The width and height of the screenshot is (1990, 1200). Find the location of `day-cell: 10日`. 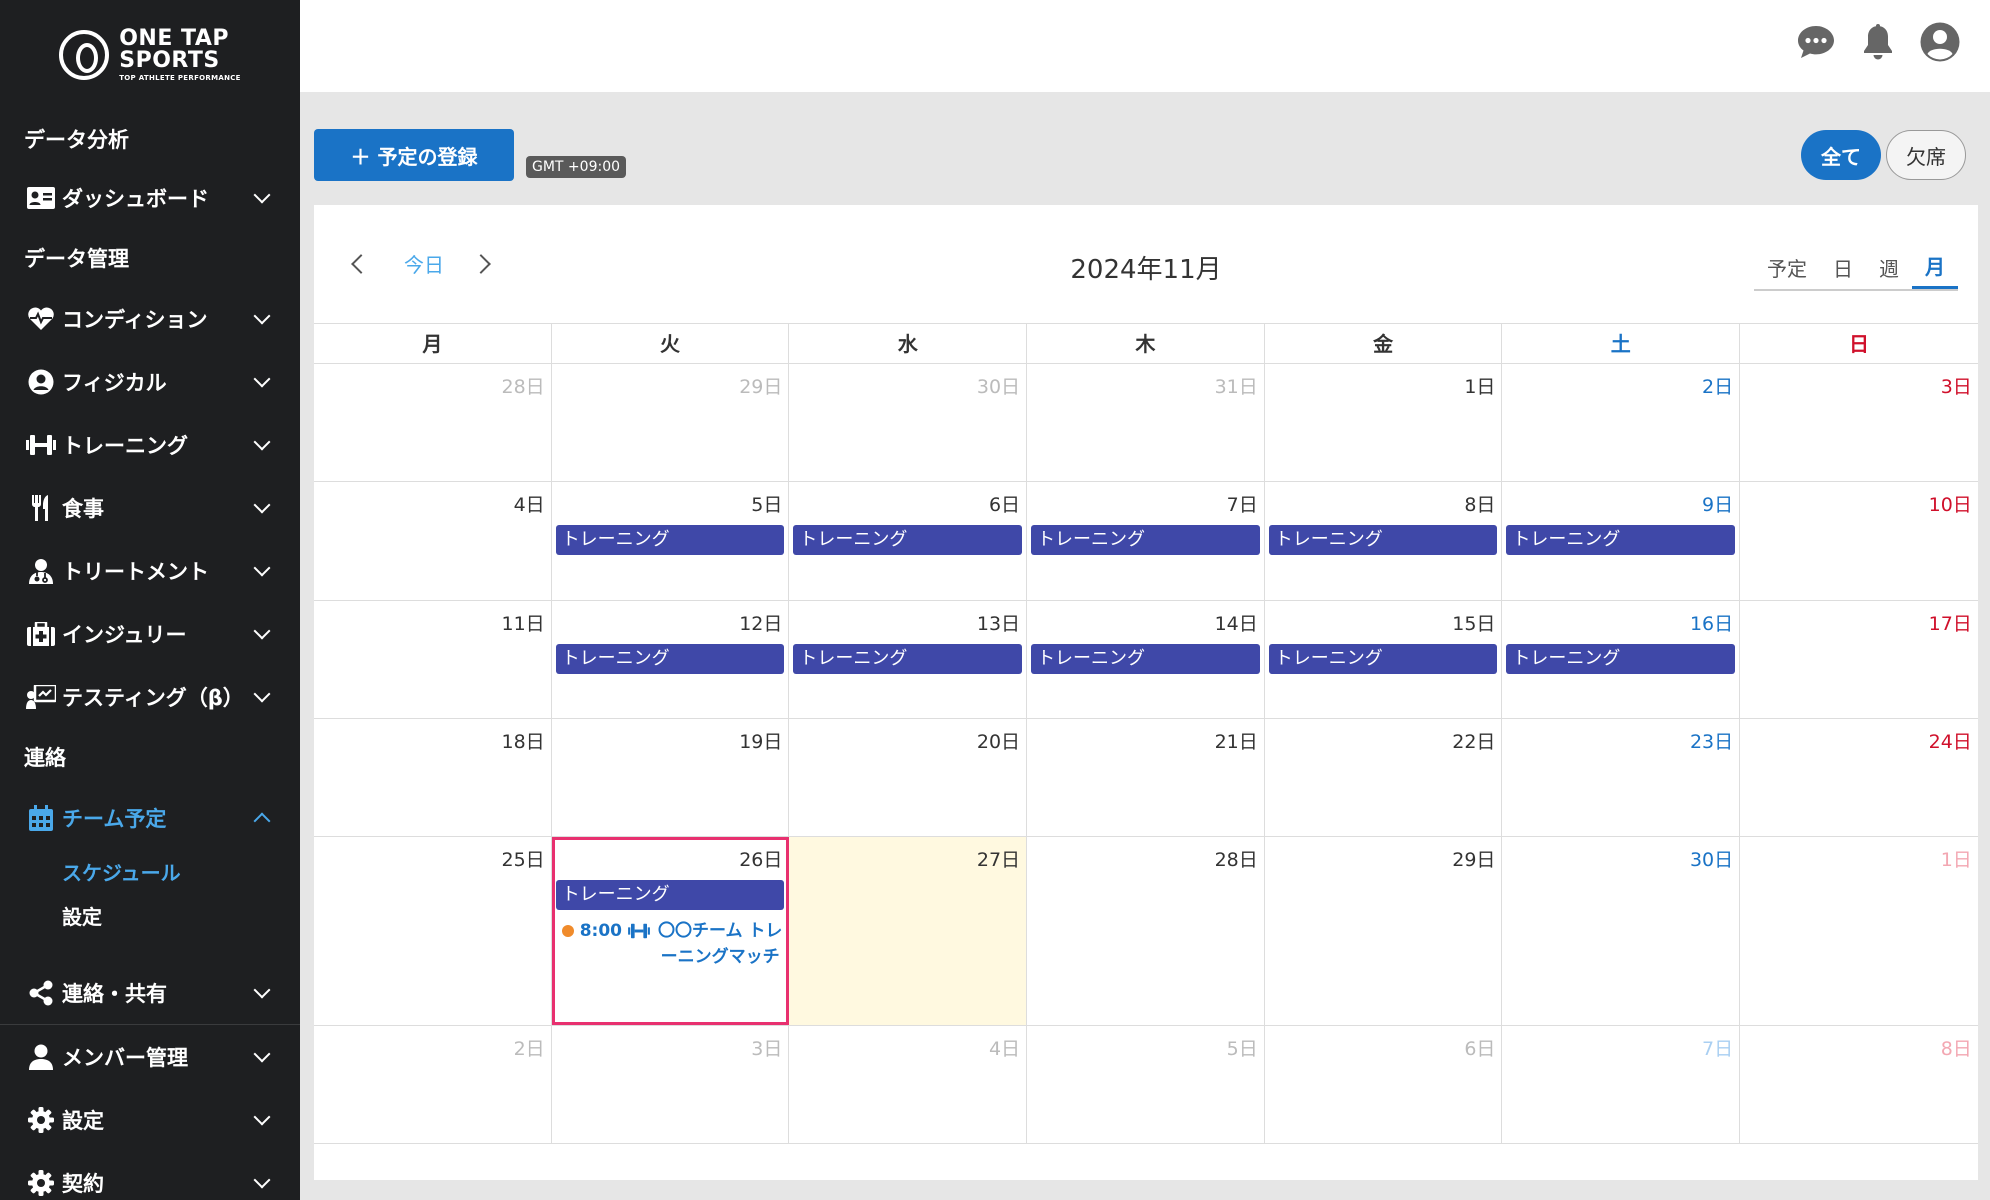

day-cell: 10日 is located at coordinates (1859, 541).